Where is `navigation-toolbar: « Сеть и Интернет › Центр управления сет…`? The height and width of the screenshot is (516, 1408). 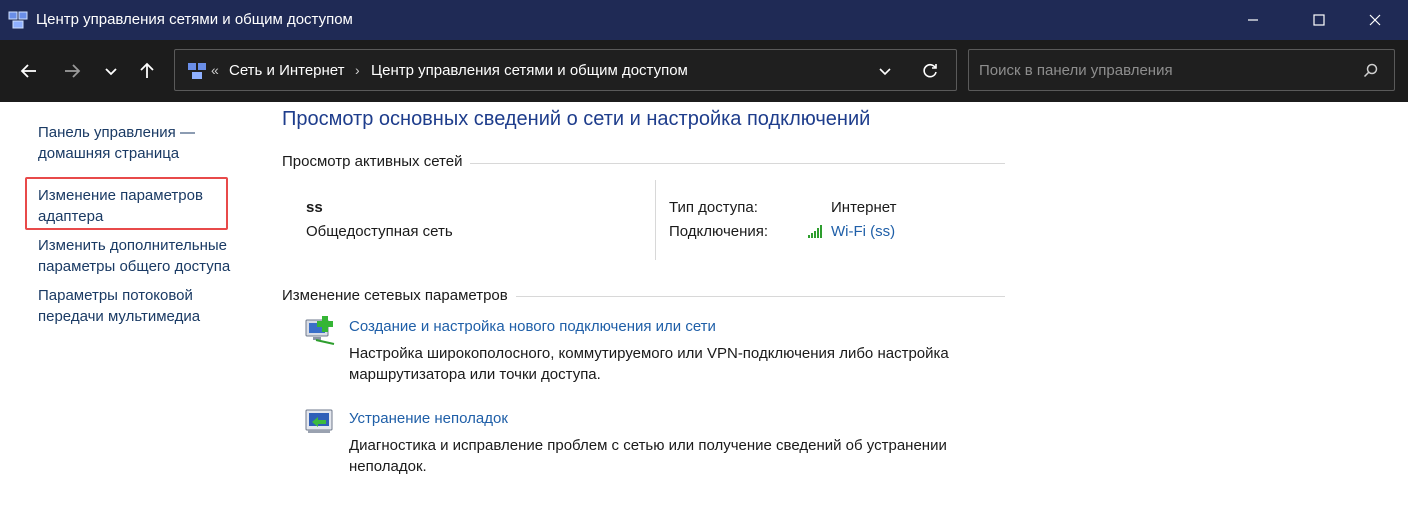 navigation-toolbar: « Сеть и Интернет › Центр управления сет… is located at coordinates (704, 71).